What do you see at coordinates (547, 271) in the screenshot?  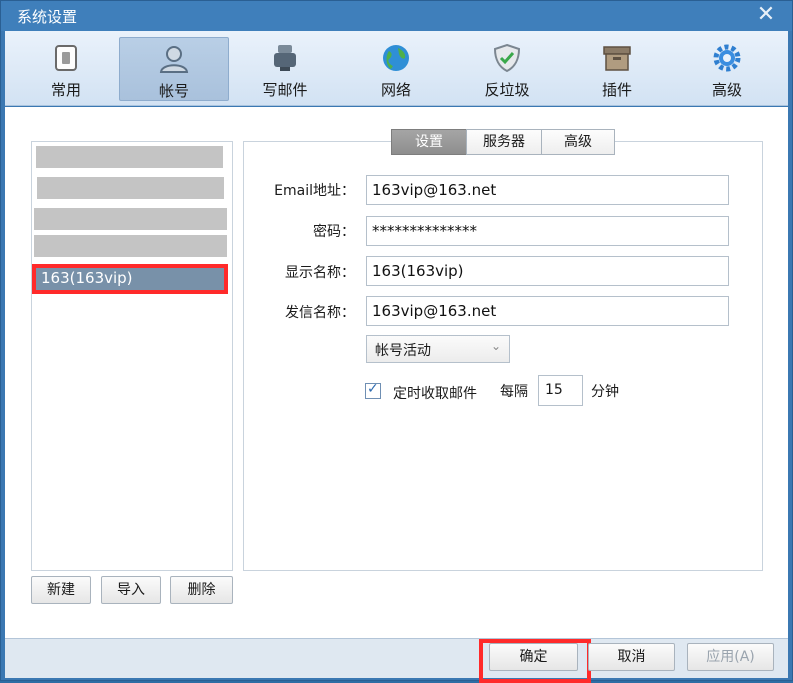 I see `display-name-field: 163(163vip)` at bounding box center [547, 271].